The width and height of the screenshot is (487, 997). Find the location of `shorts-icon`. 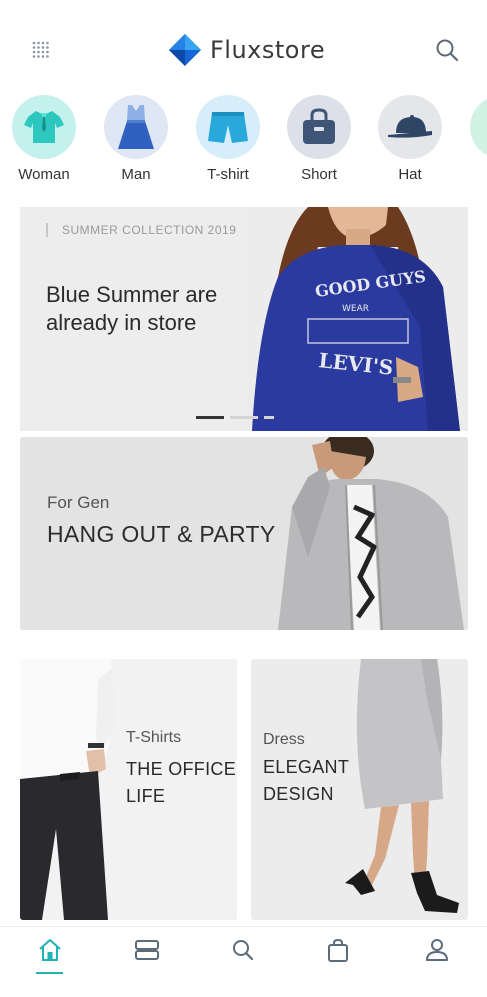

shorts-icon is located at coordinates (228, 127).